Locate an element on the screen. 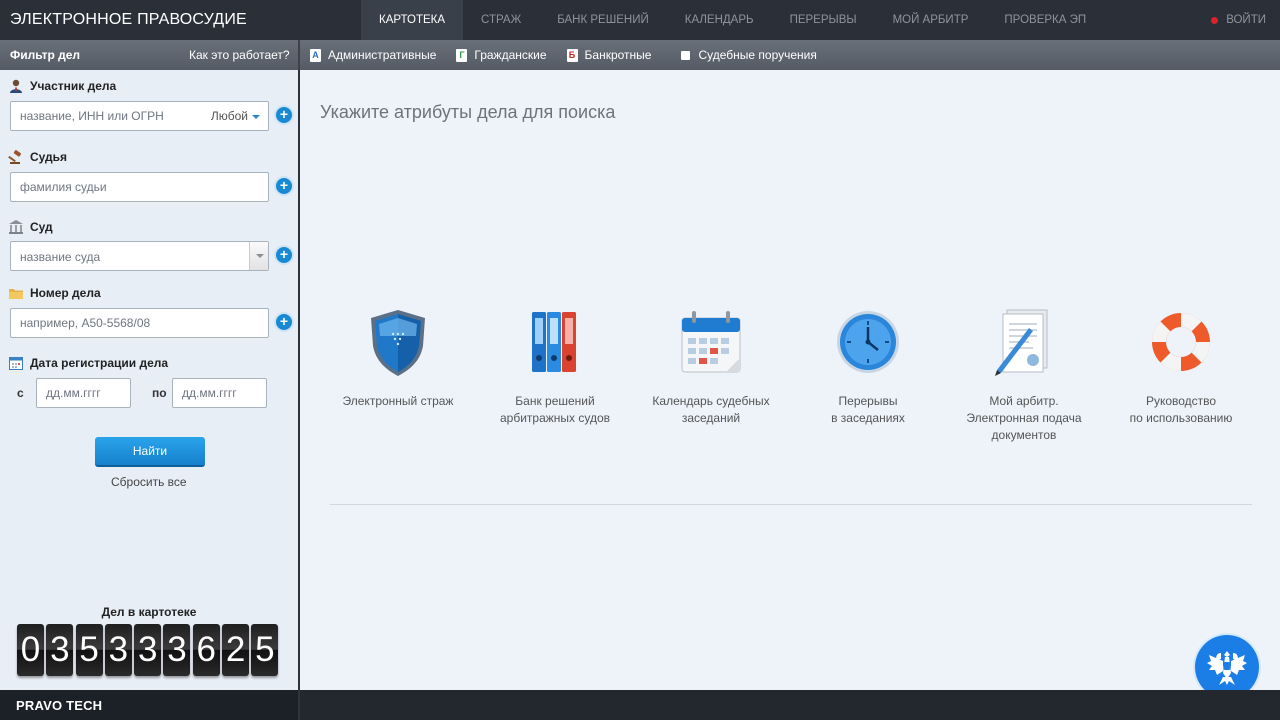 This screenshot has width=1280, height=720. nav-item-kartoteka: КАРТОТЕКА is located at coordinates (412, 20).